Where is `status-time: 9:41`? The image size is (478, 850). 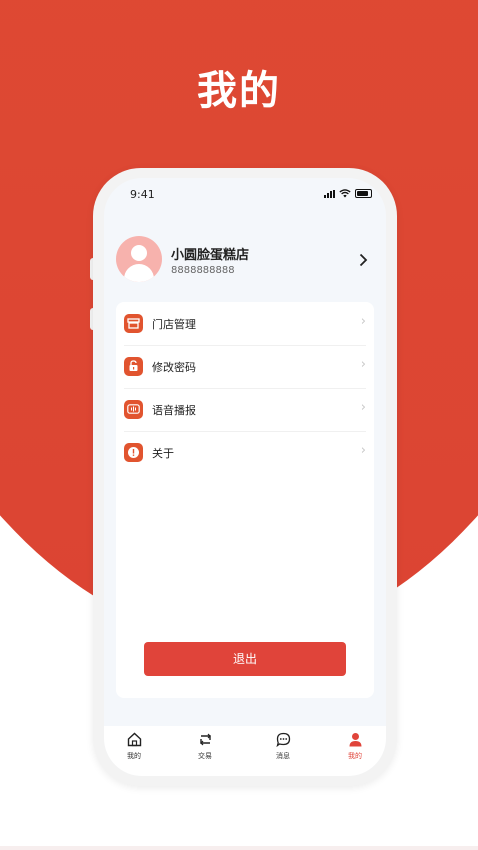
status-time: 9:41 is located at coordinates (142, 194).